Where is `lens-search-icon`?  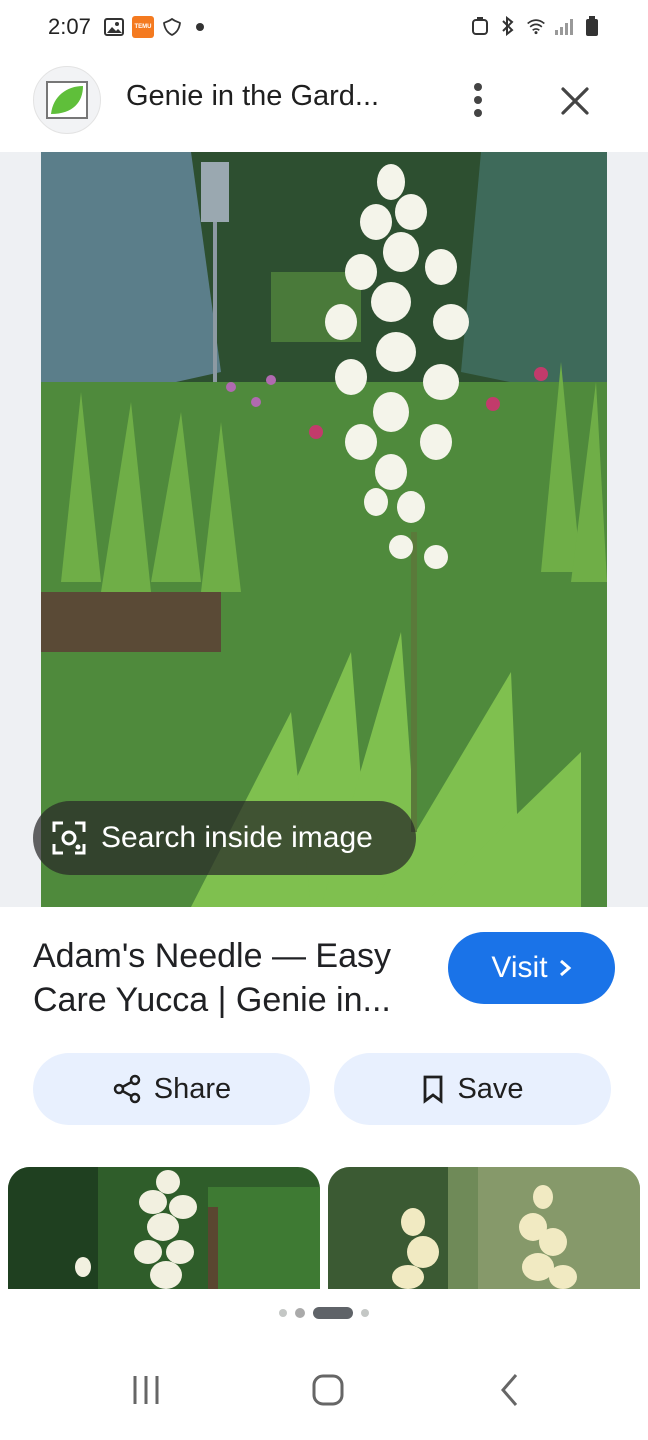 lens-search-icon is located at coordinates (69, 838).